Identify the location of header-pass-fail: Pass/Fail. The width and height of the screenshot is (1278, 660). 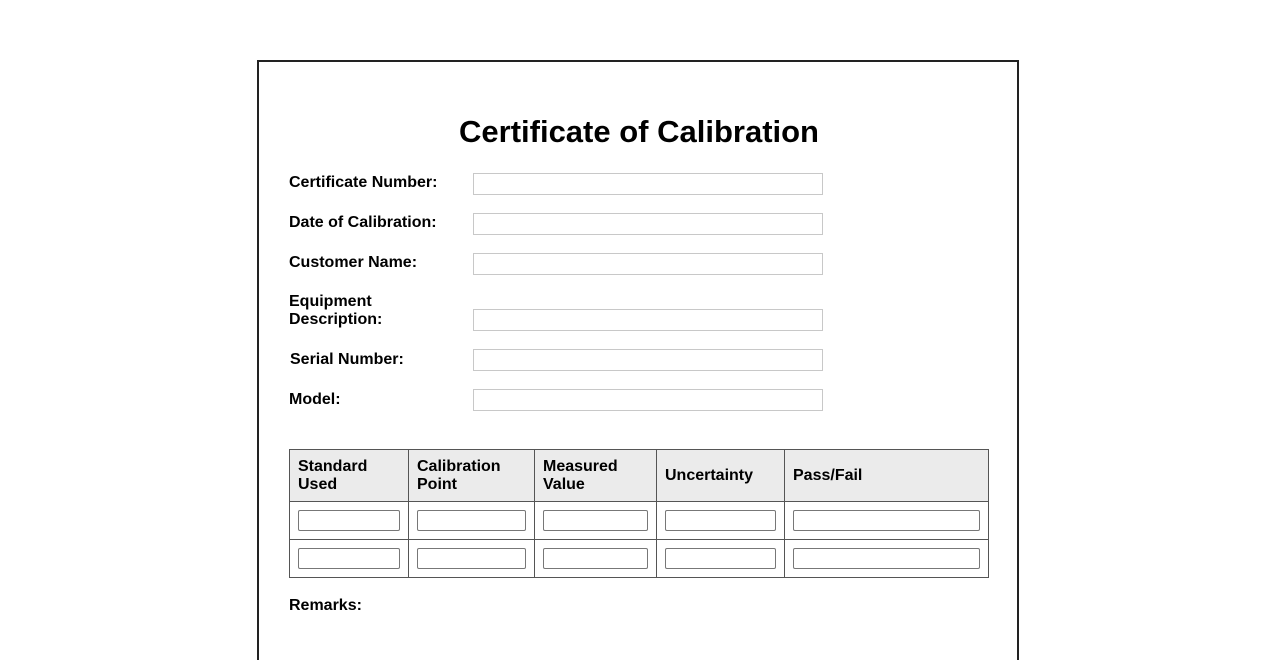
(886, 475).